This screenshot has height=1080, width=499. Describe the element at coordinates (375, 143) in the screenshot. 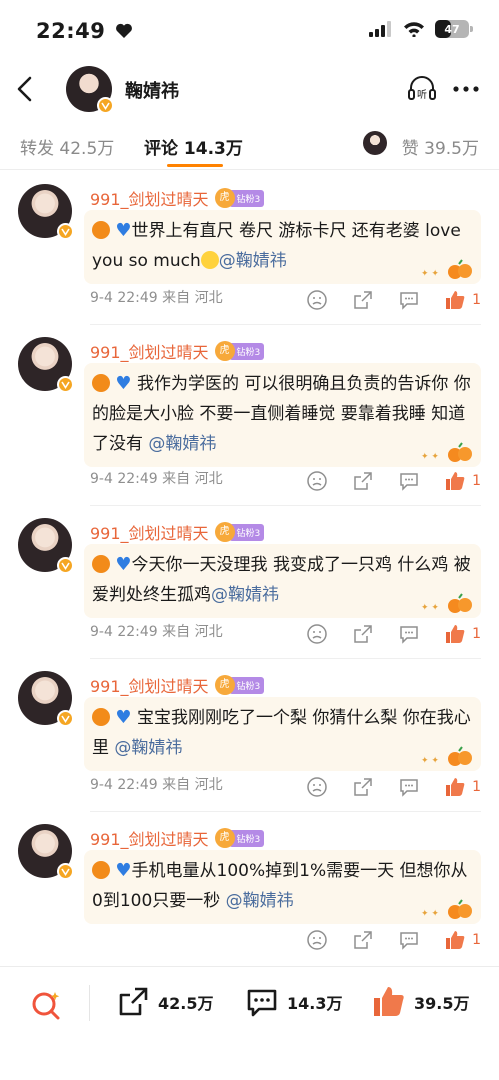

I see `liker-avatar` at that location.